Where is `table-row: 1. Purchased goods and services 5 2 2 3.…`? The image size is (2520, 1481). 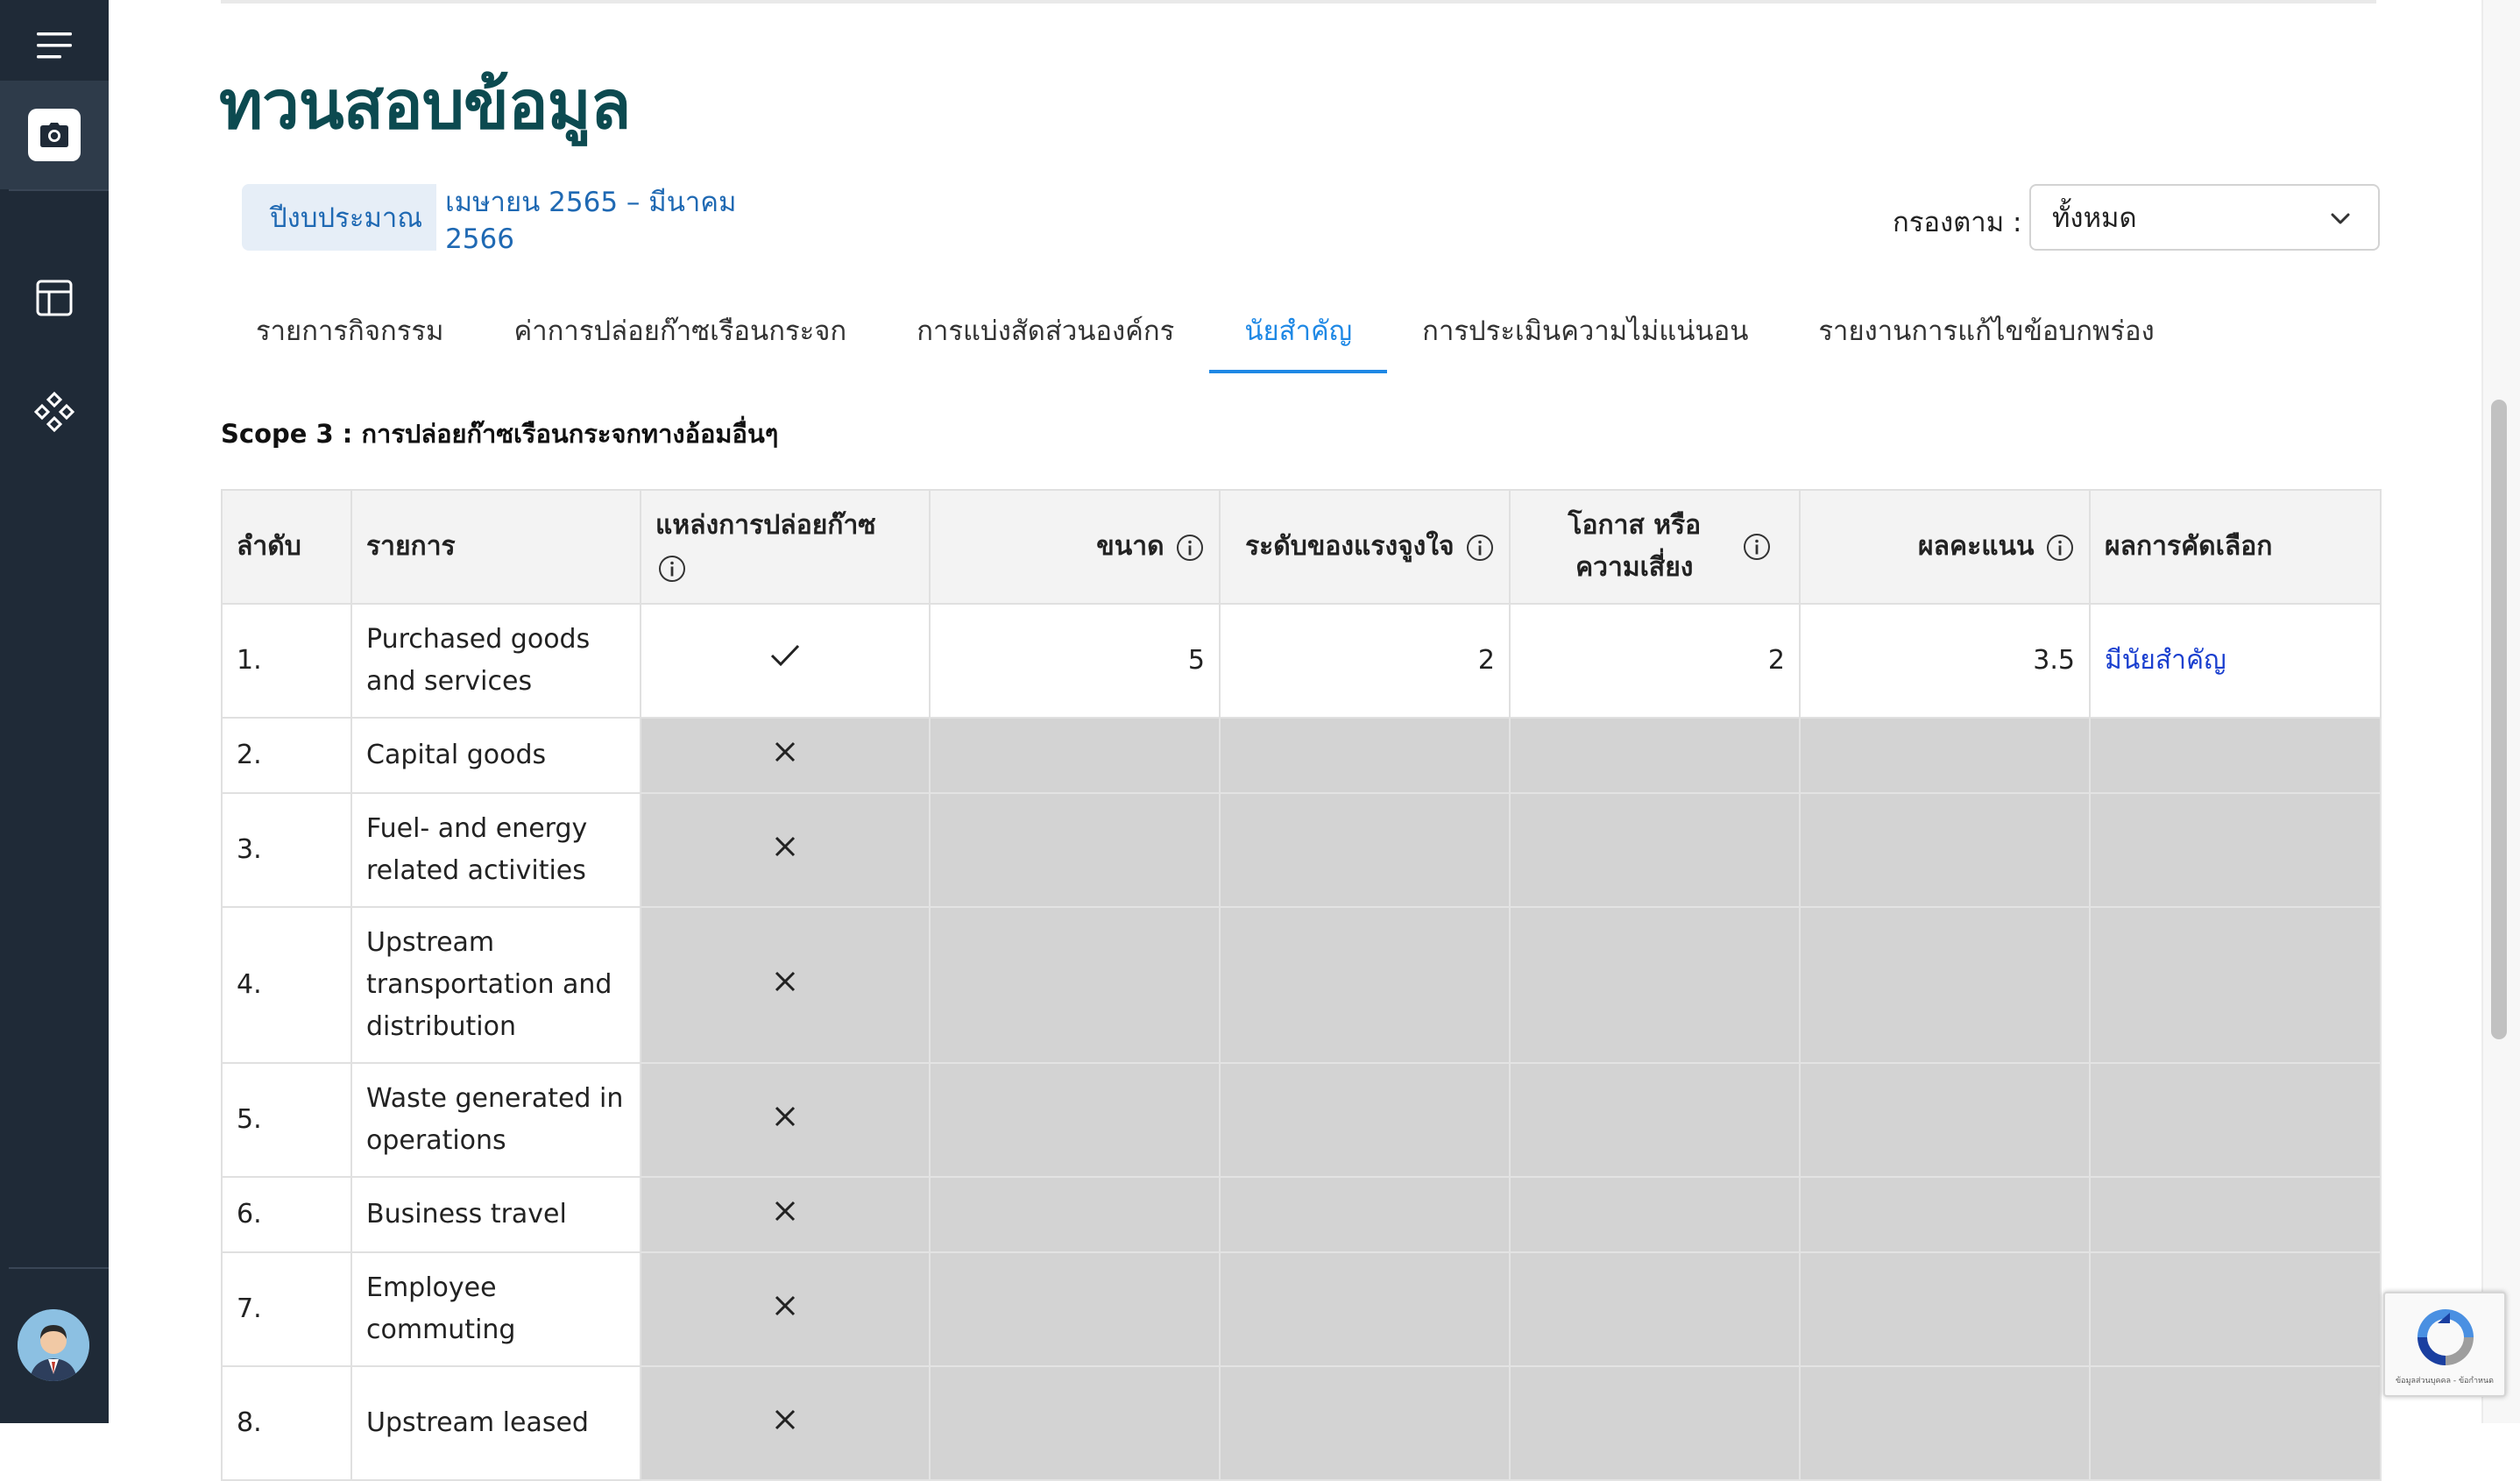
table-row: 1. Purchased goods and services 5 2 2 3.… is located at coordinates (1301, 661).